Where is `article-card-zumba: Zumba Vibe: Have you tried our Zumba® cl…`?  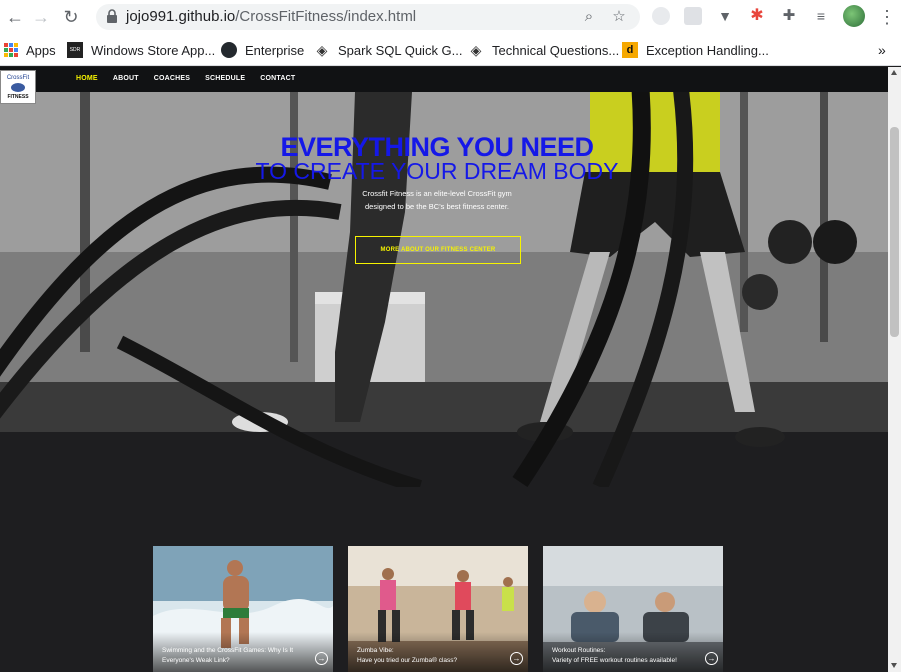 article-card-zumba: Zumba Vibe: Have you tried our Zumba® cl… is located at coordinates (438, 609).